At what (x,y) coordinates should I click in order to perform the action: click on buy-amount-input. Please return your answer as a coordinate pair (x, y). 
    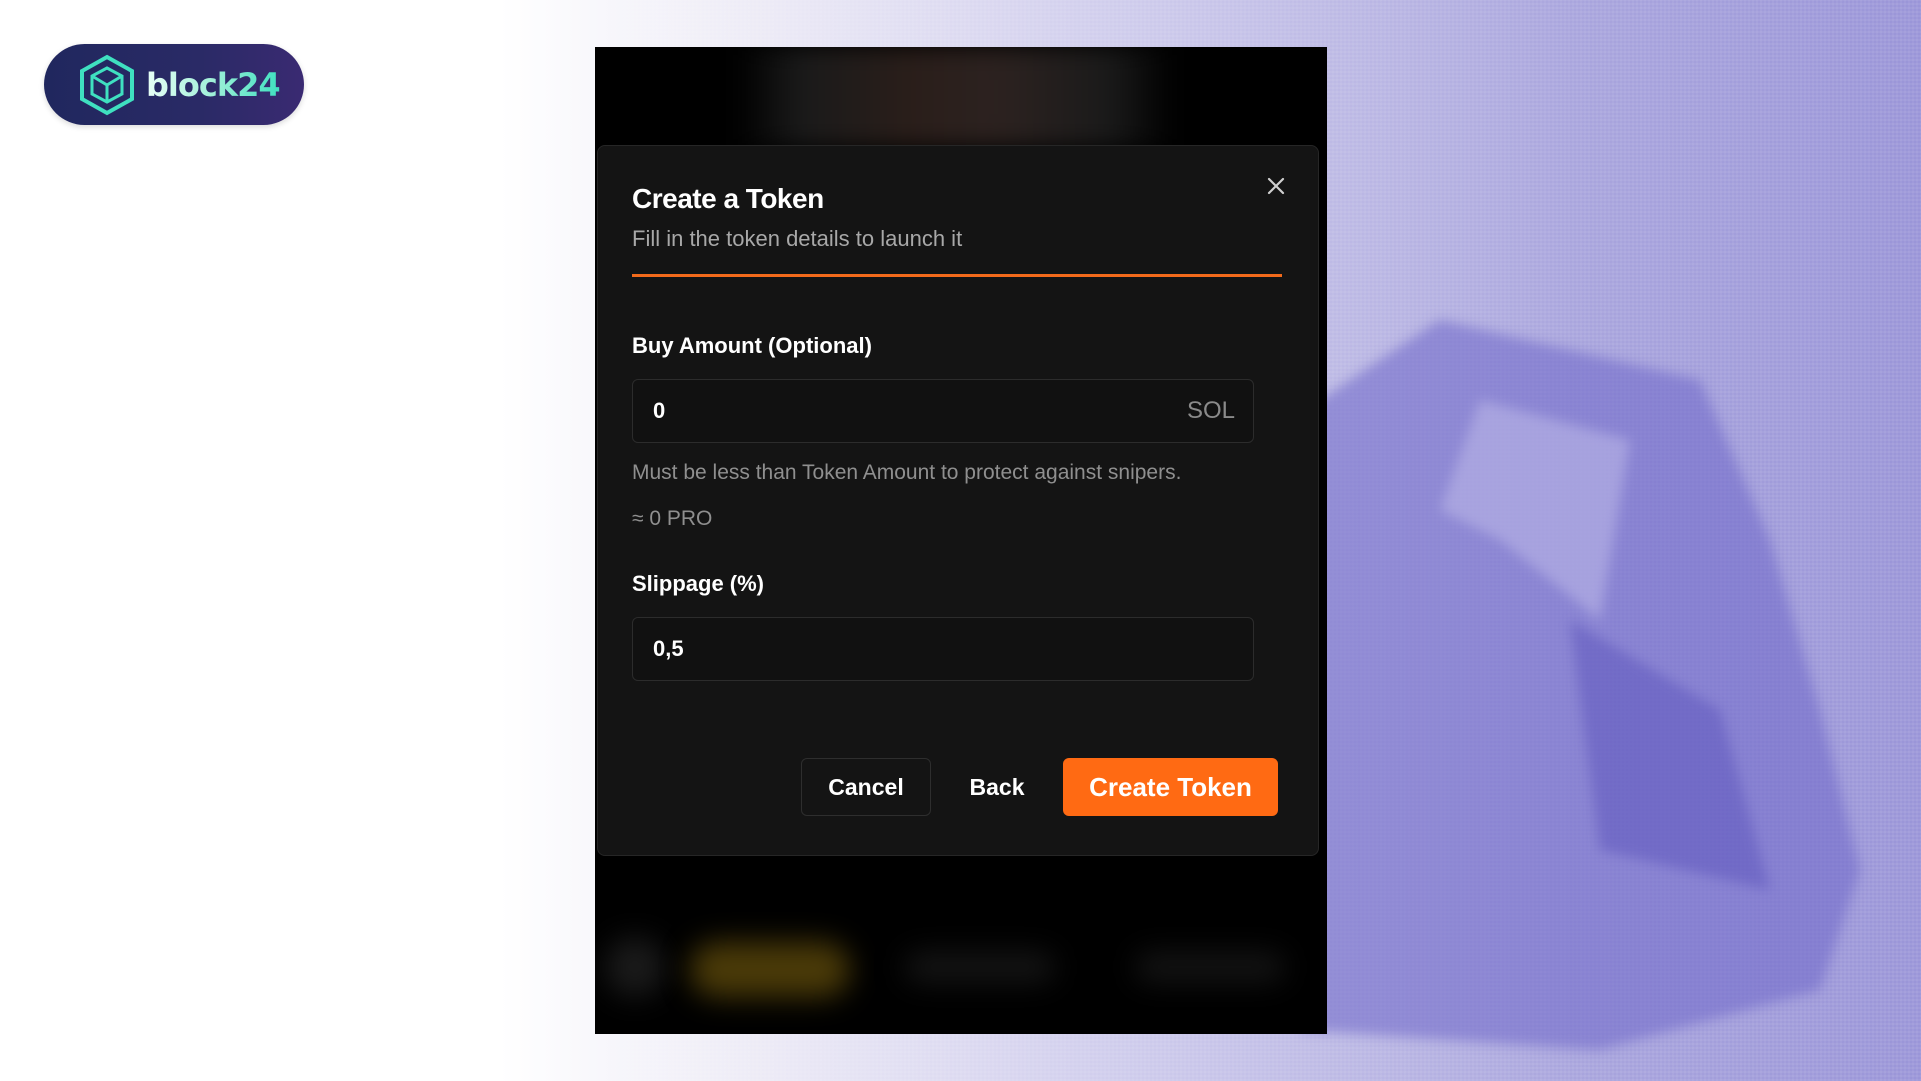
    Looking at the image, I should click on (920, 410).